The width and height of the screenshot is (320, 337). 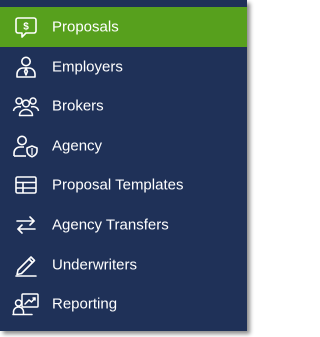 What do you see at coordinates (85, 304) in the screenshot?
I see `menu-item-label: Reporting` at bounding box center [85, 304].